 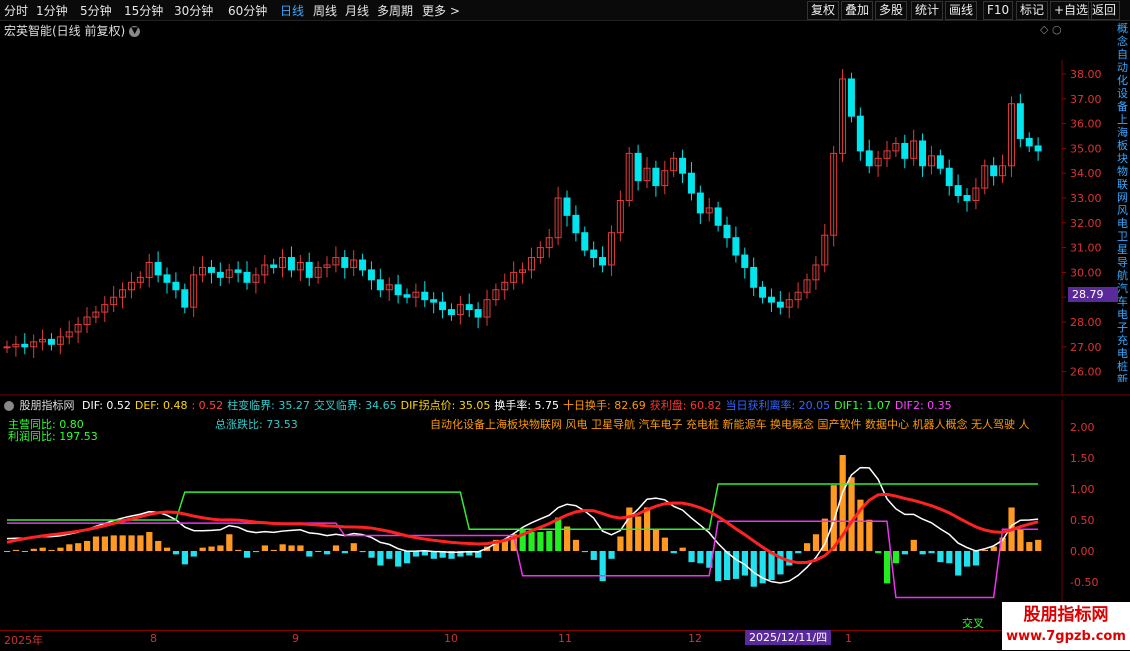 What do you see at coordinates (357, 10) in the screenshot?
I see `period-tab-monthly: 月线` at bounding box center [357, 10].